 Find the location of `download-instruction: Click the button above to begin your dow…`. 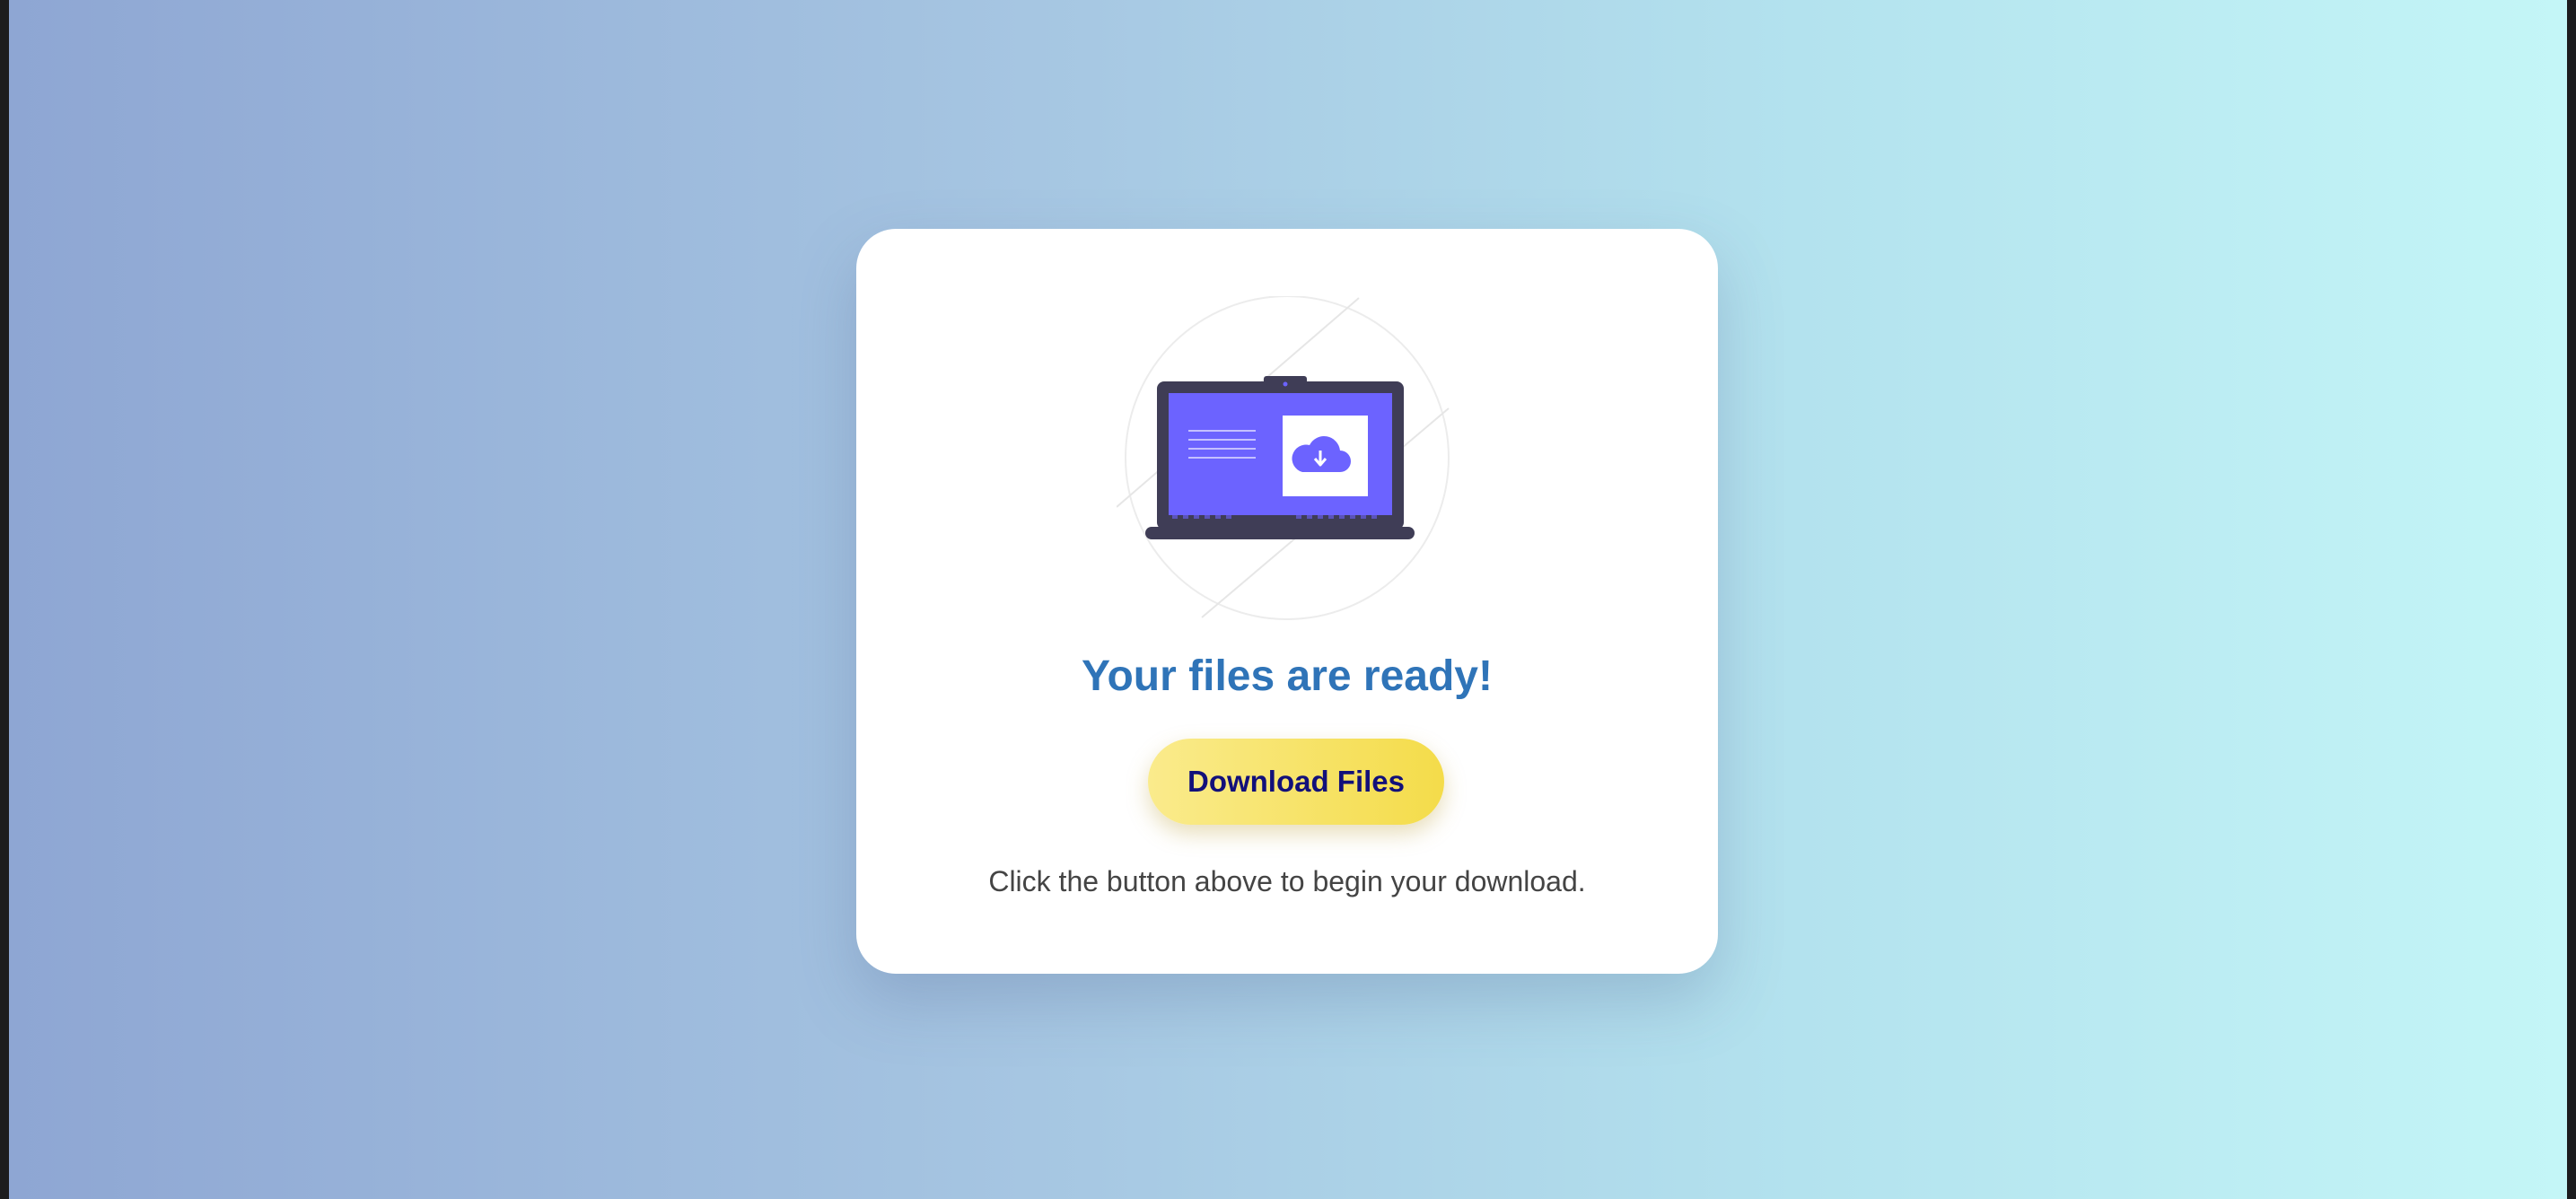

download-instruction: Click the button above to begin your dow… is located at coordinates (1287, 881).